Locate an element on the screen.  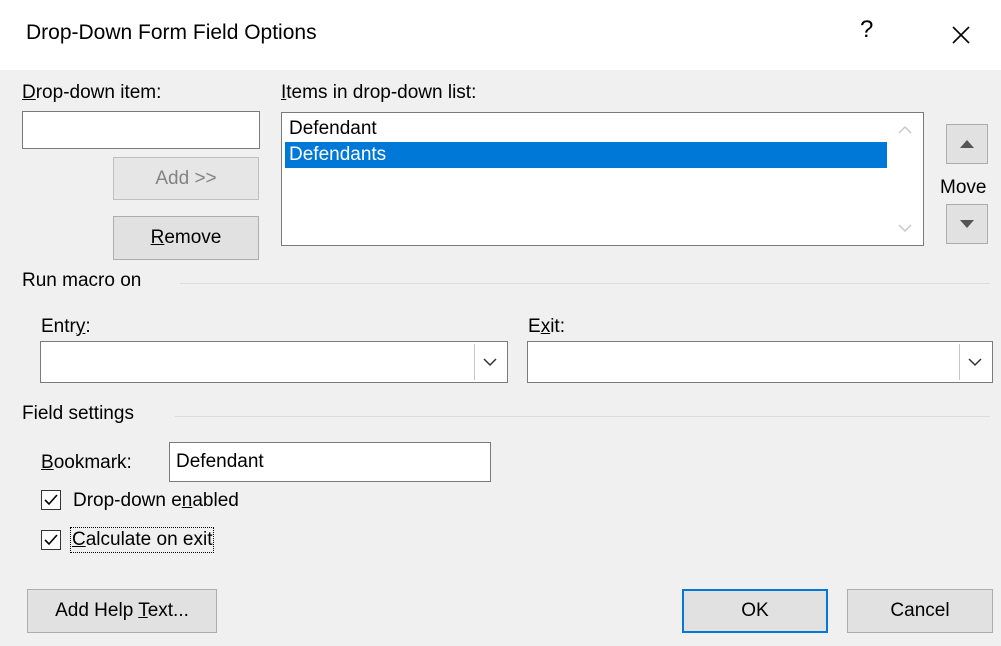
add-button: Add >> is located at coordinates (186, 178).